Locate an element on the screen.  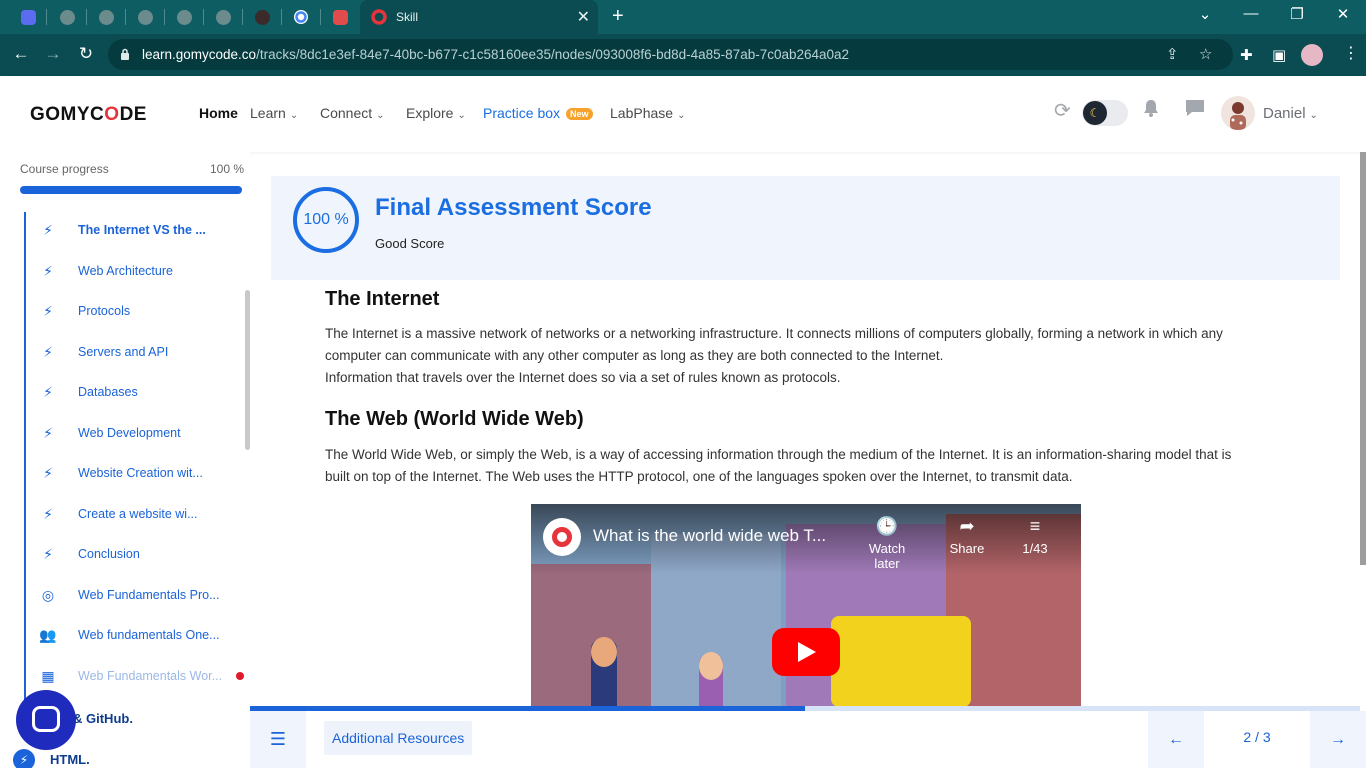
support-chat-button is located at coordinates (46, 720).